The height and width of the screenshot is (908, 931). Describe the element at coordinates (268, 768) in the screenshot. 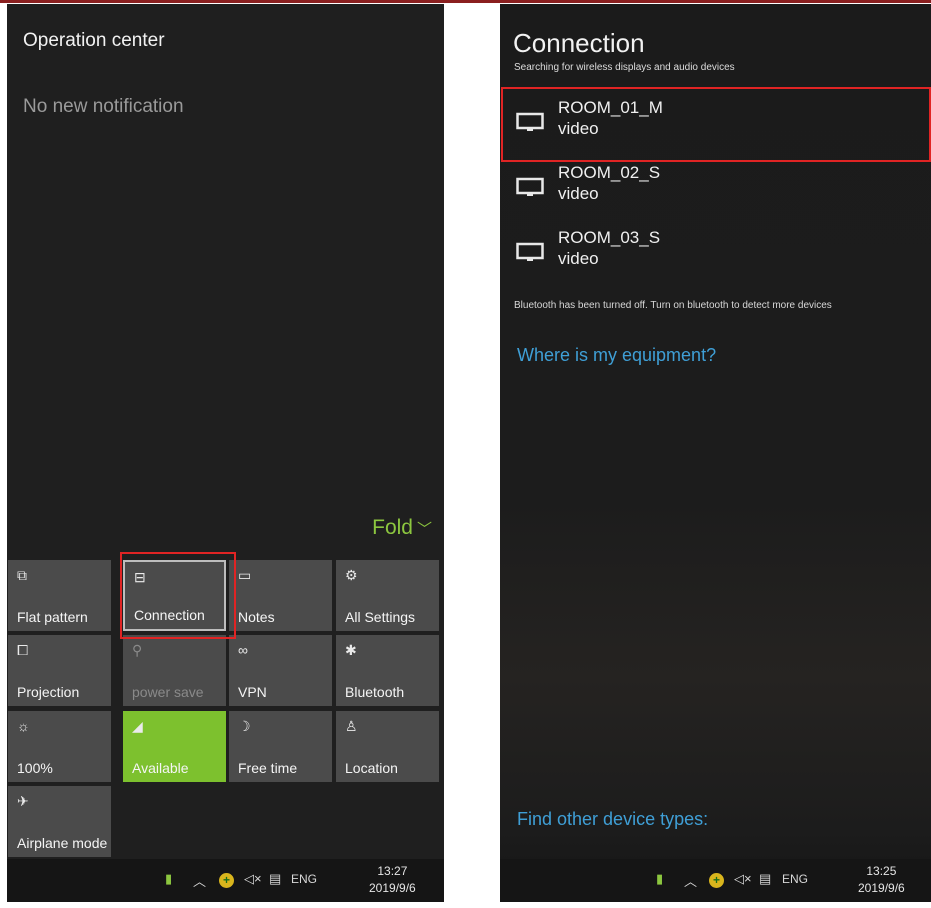

I see `tile-label: Free time` at that location.